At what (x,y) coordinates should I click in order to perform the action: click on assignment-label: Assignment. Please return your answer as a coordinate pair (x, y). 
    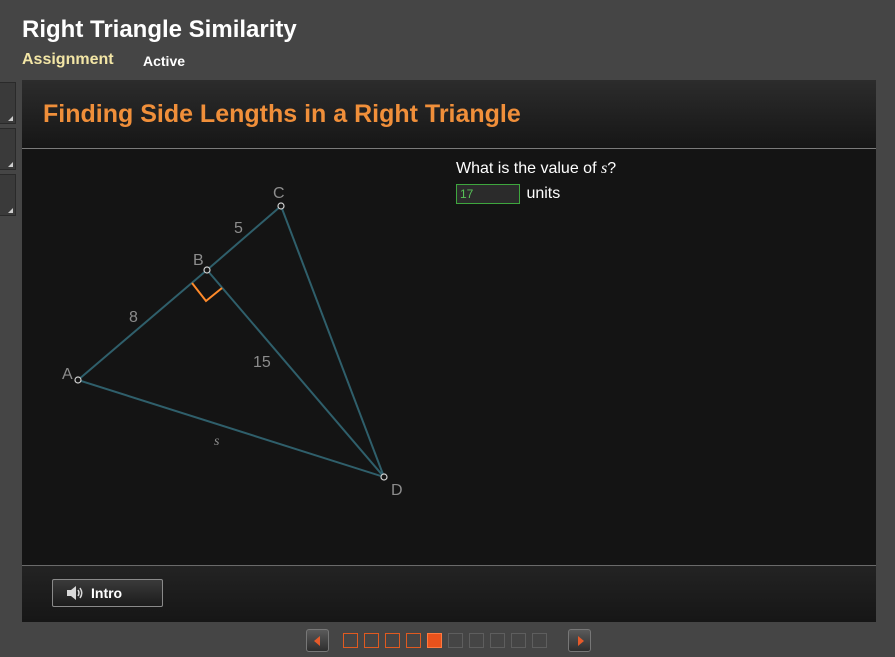
    Looking at the image, I should click on (68, 59).